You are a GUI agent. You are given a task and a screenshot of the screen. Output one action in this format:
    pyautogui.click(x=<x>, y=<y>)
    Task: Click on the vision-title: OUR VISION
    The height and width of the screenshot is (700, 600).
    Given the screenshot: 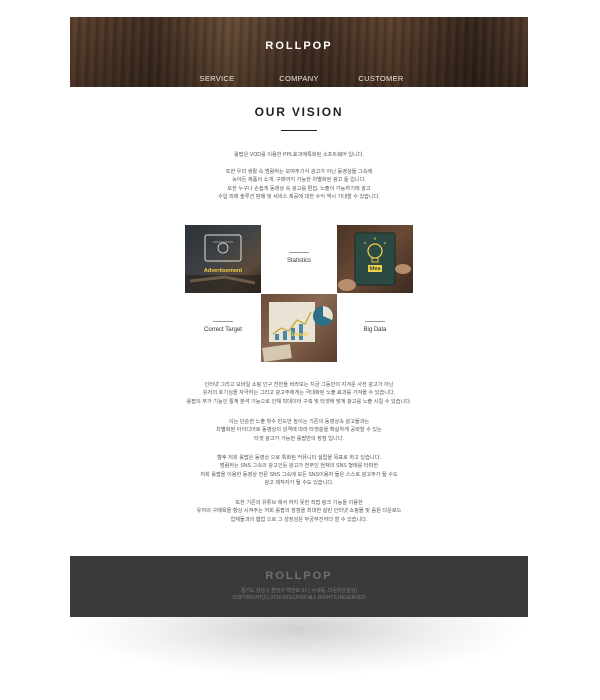 What is the action you would take?
    pyautogui.click(x=299, y=112)
    